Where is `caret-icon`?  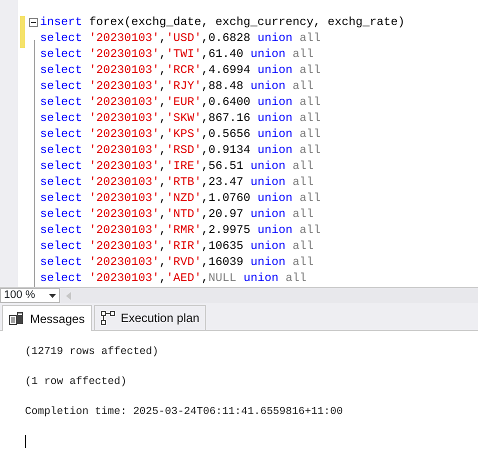 caret-icon is located at coordinates (52, 296).